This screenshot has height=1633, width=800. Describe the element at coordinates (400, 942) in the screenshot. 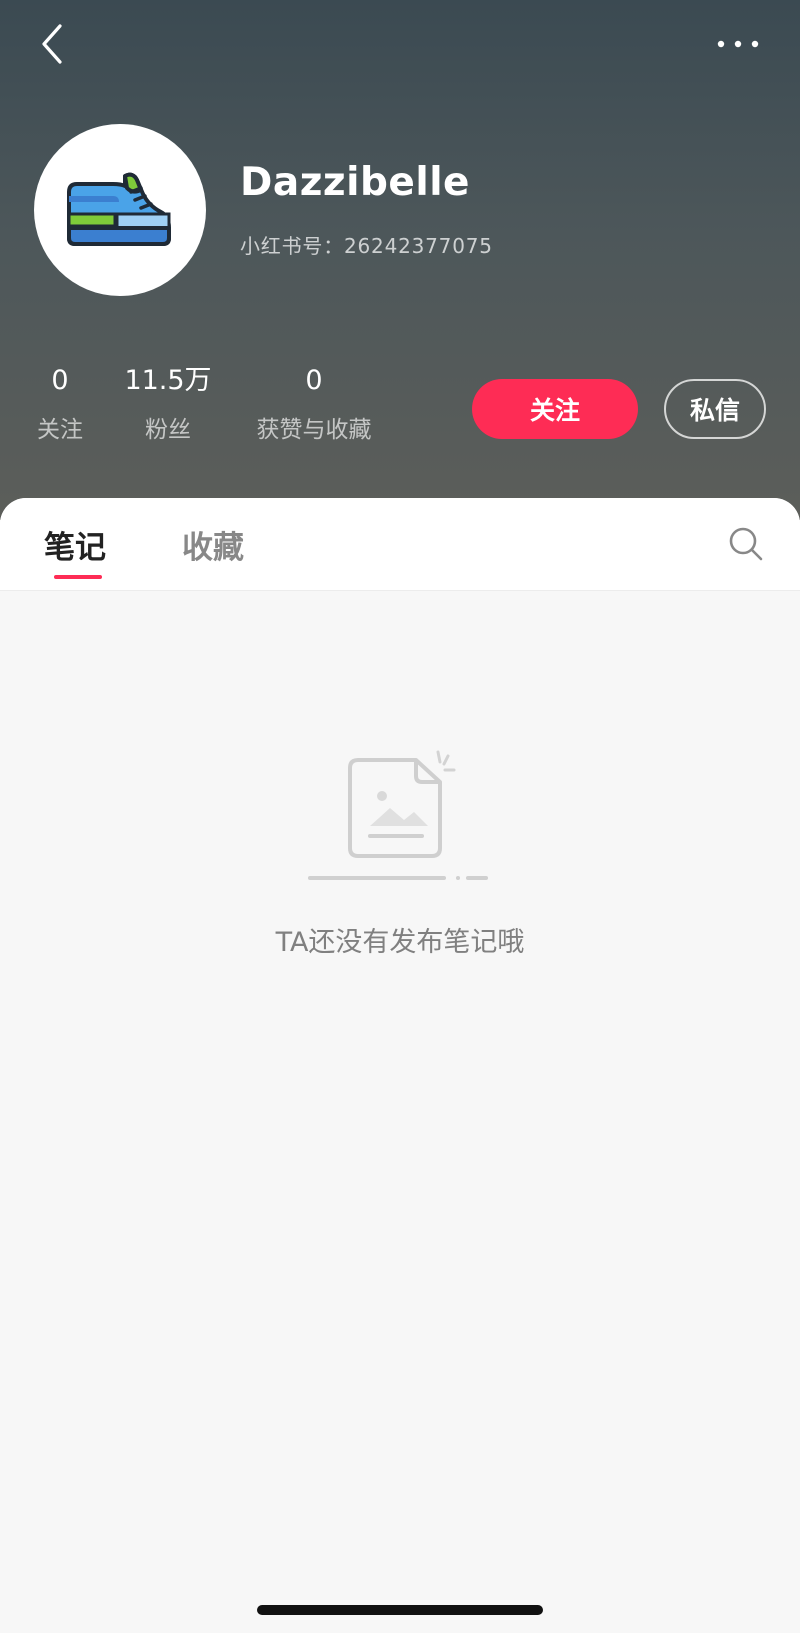

I see `empty-state-text: TA还没有发布笔记哦` at that location.